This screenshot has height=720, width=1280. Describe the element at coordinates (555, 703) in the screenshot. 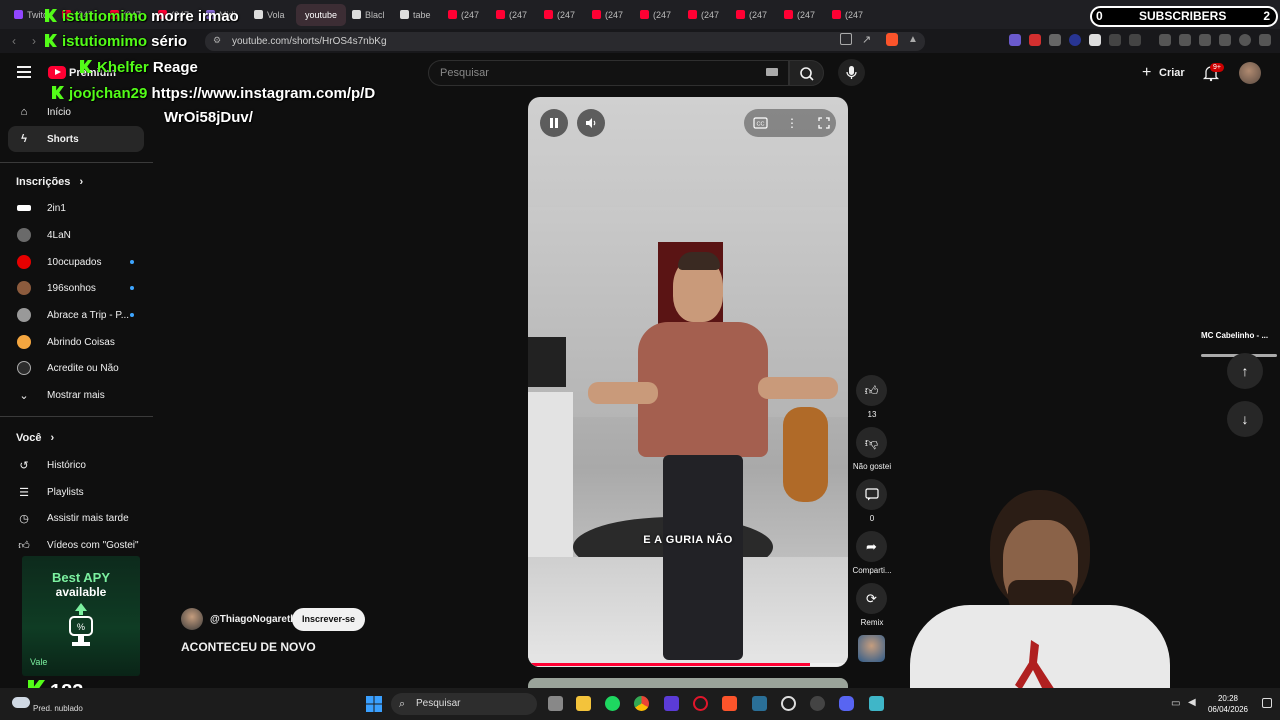

I see `task-view-icon` at that location.